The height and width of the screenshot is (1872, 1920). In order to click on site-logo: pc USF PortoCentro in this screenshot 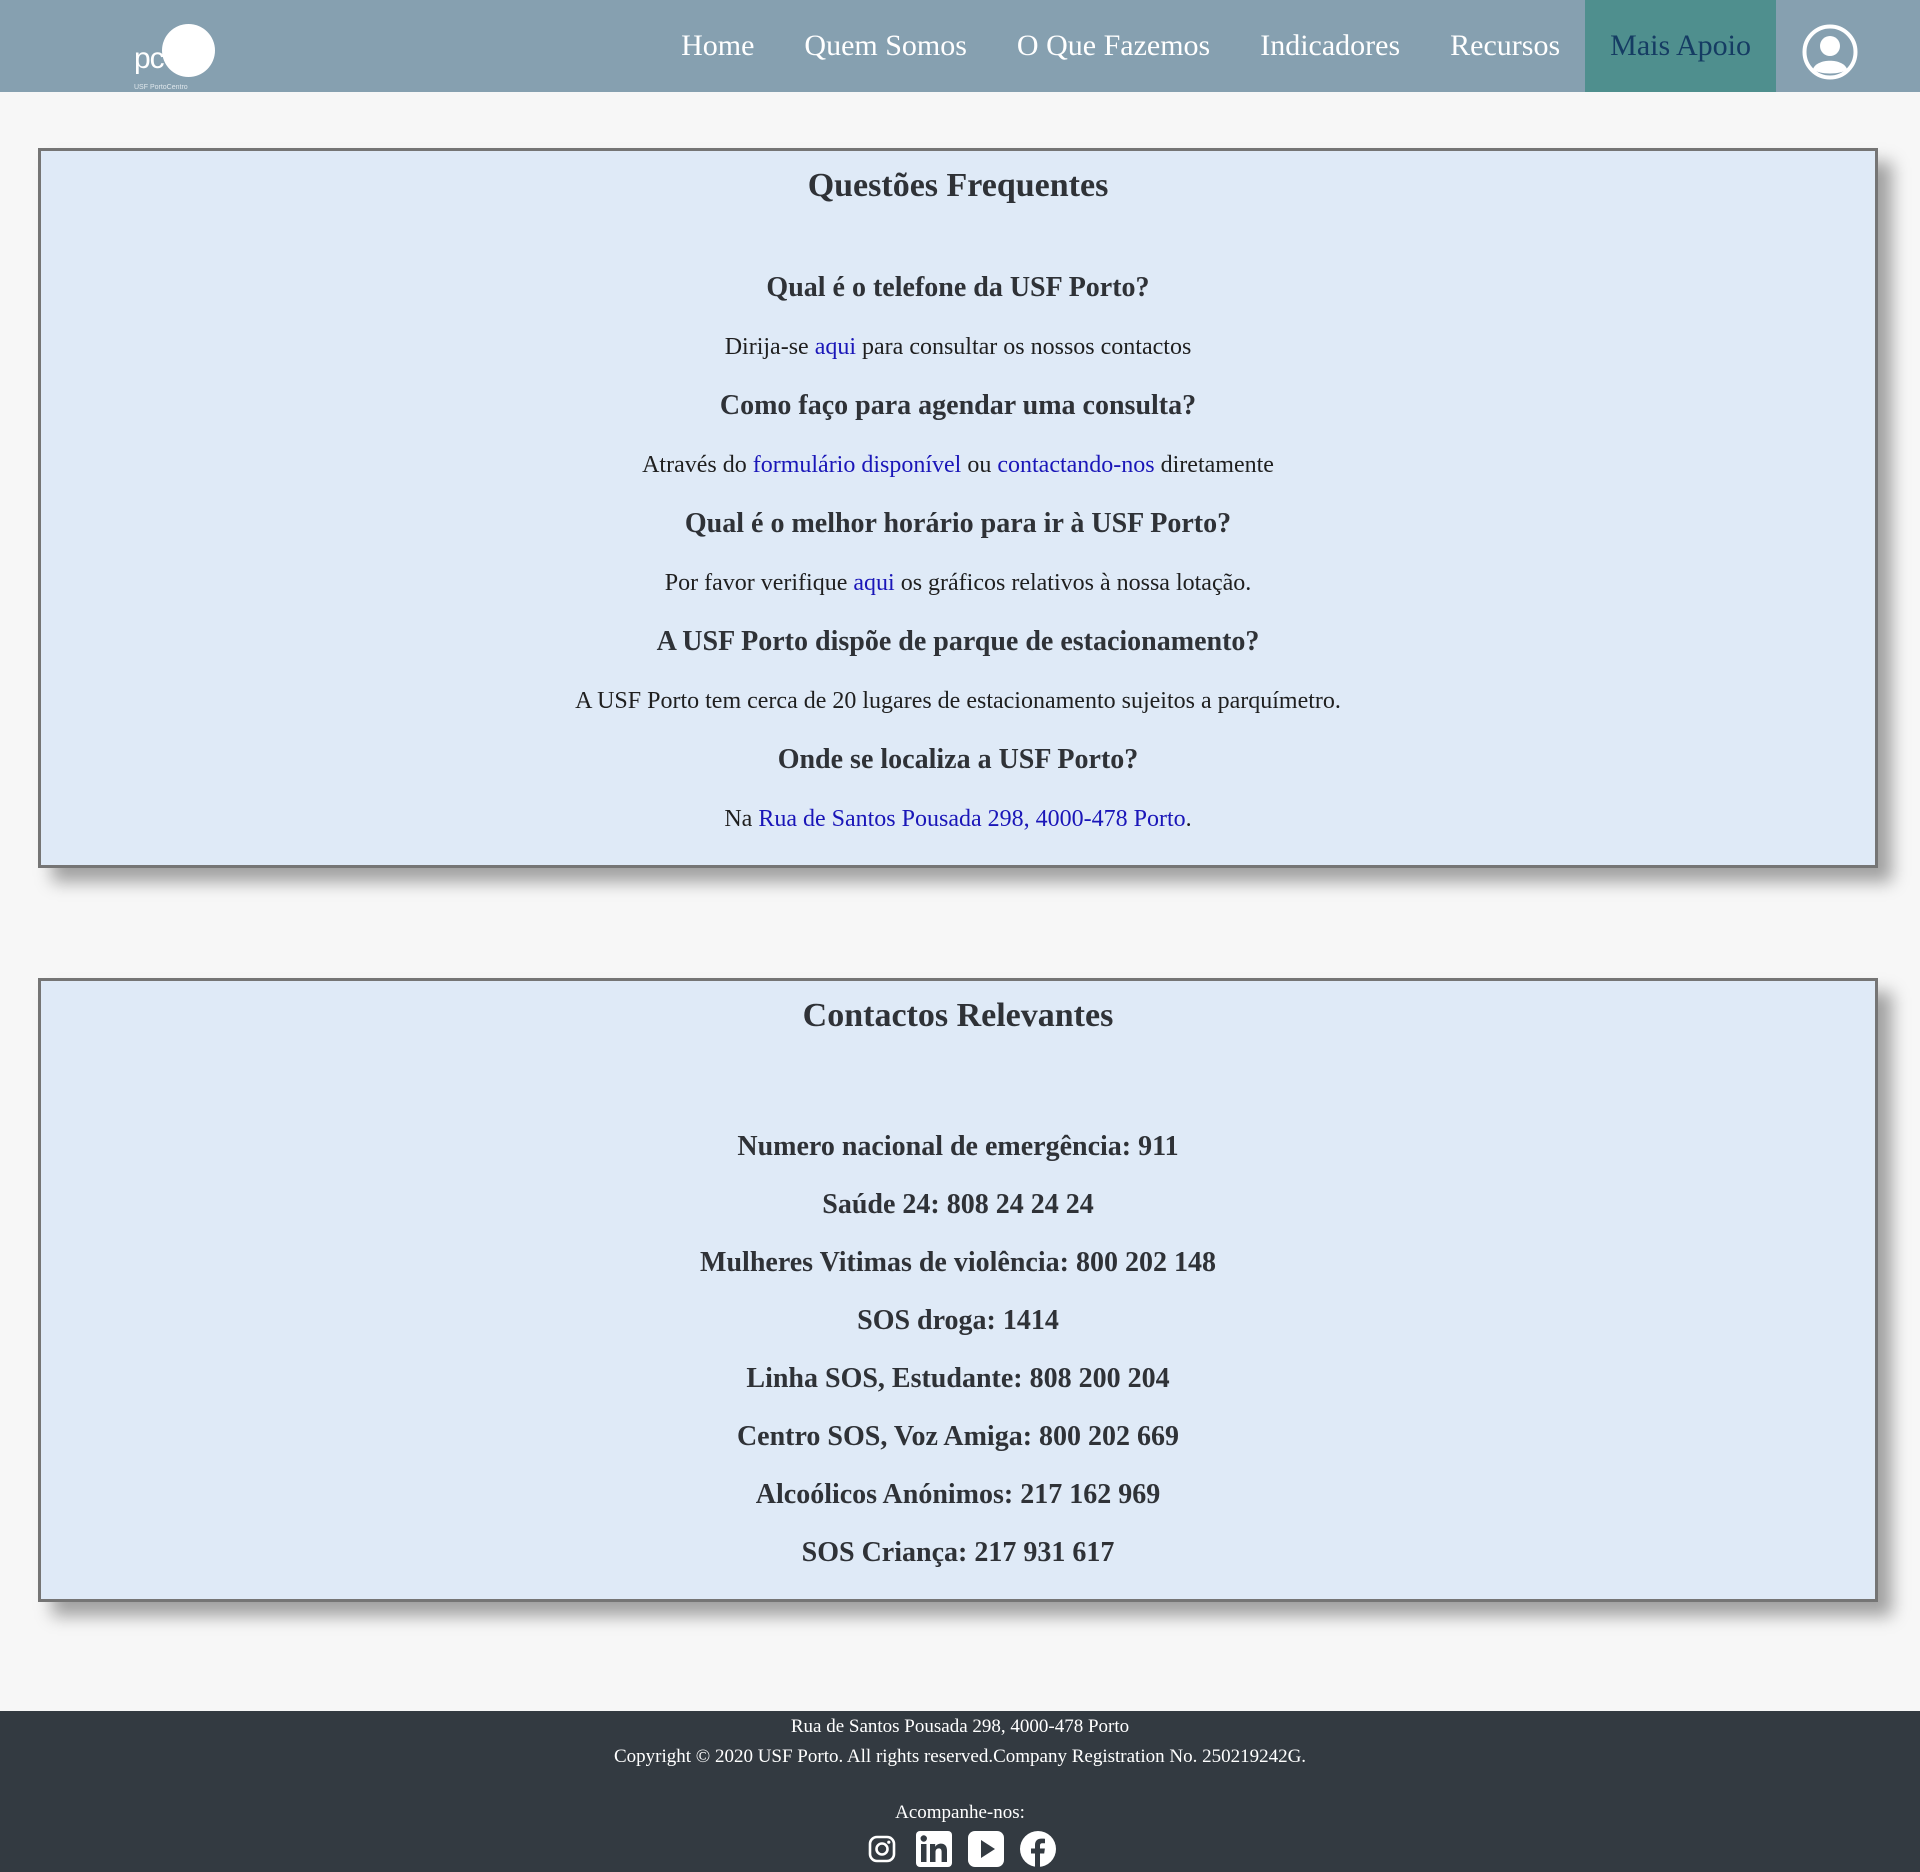, I will do `click(174, 59)`.